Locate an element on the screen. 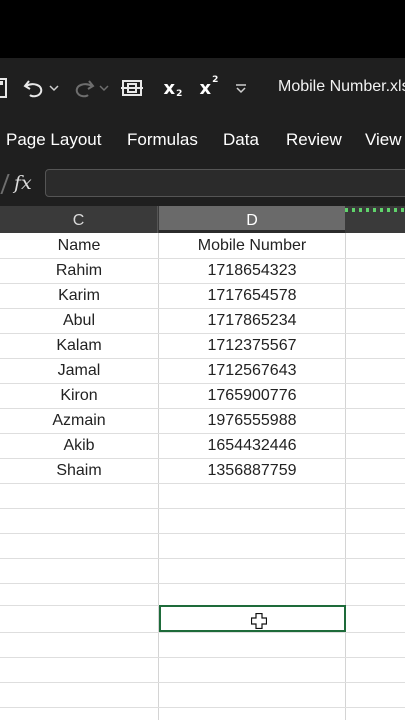 This screenshot has width=405, height=720. cell-name: Kalam is located at coordinates (79, 345).